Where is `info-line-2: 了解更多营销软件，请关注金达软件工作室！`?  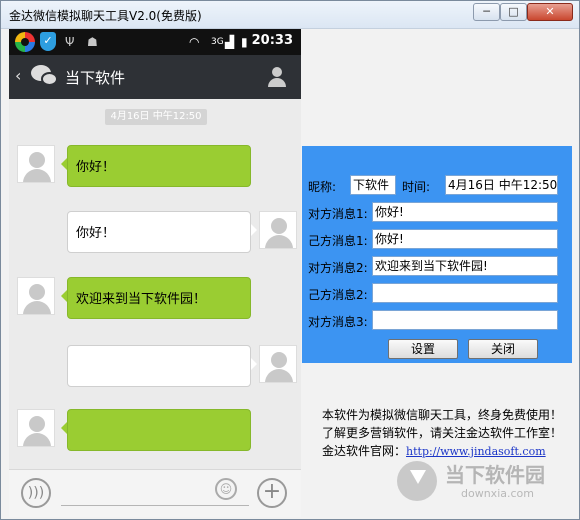 info-line-2: 了解更多营销软件，请关注金达软件工作室！ is located at coordinates (442, 433).